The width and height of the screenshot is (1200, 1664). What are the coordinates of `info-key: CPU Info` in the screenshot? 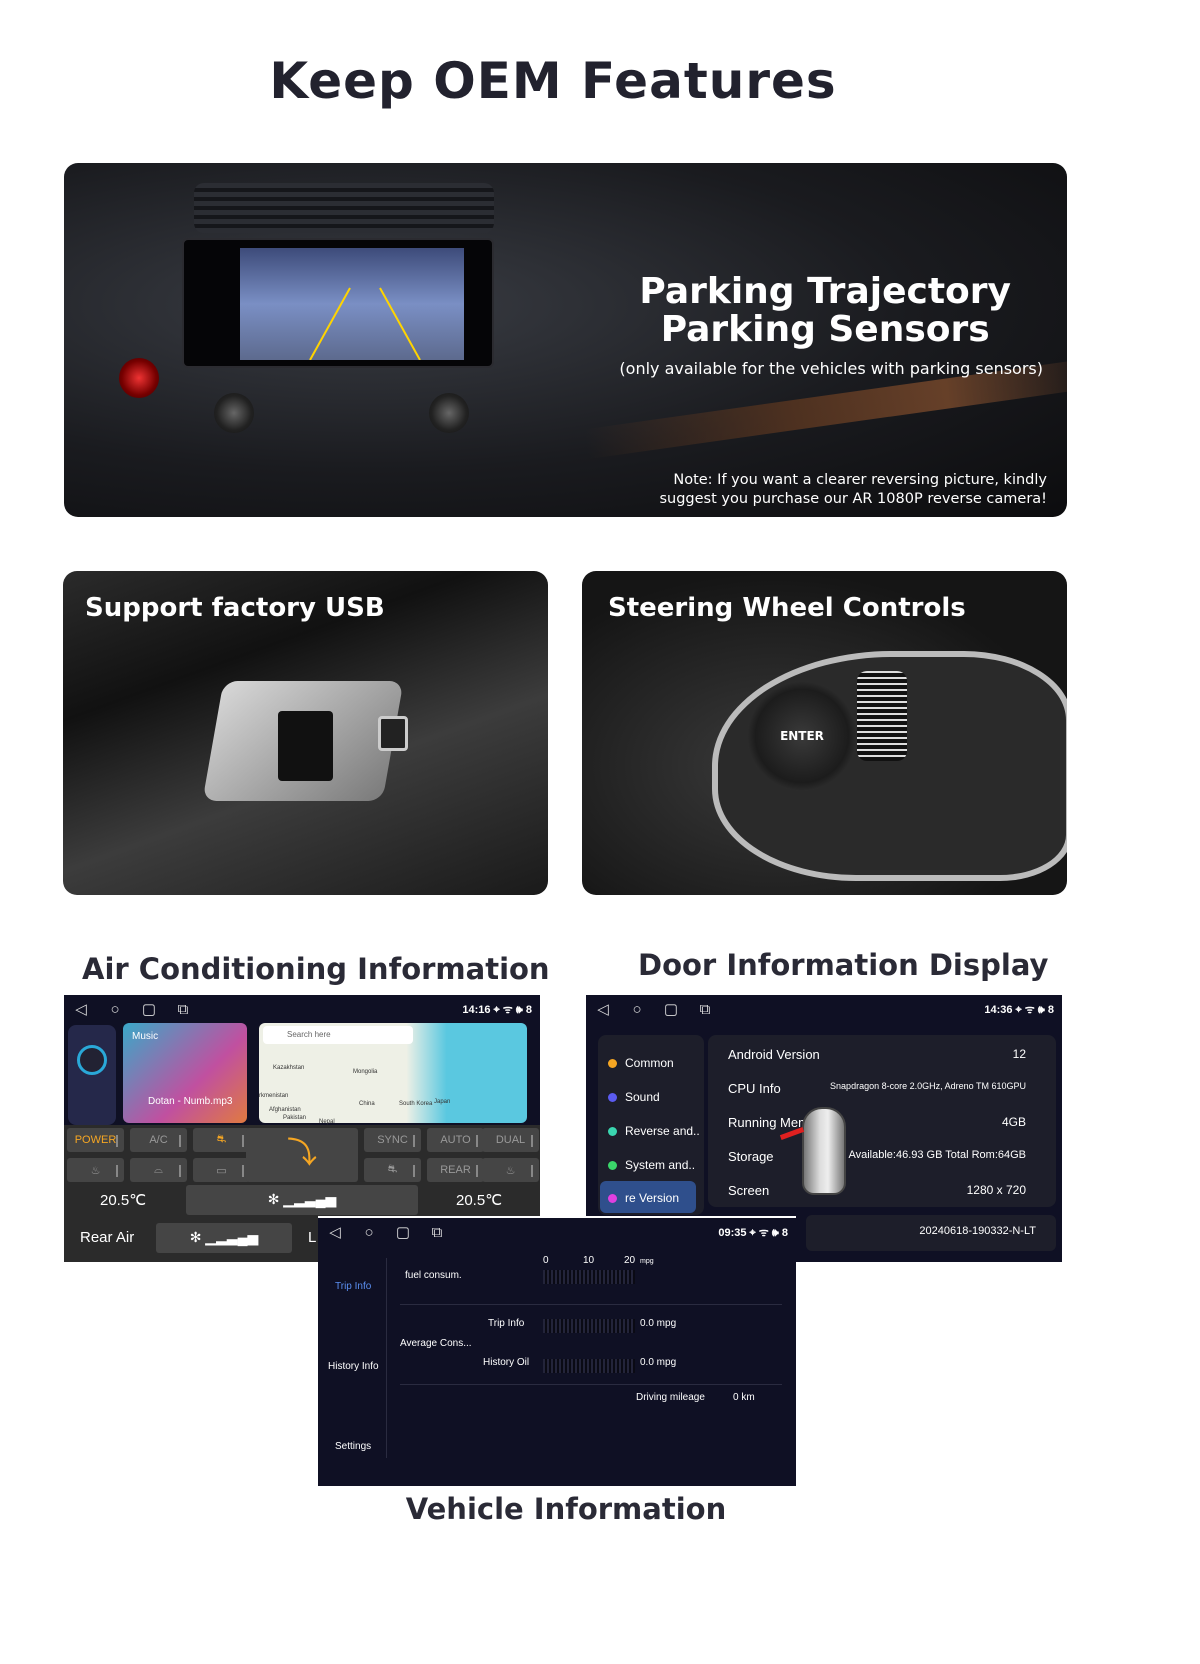 It's located at (754, 1088).